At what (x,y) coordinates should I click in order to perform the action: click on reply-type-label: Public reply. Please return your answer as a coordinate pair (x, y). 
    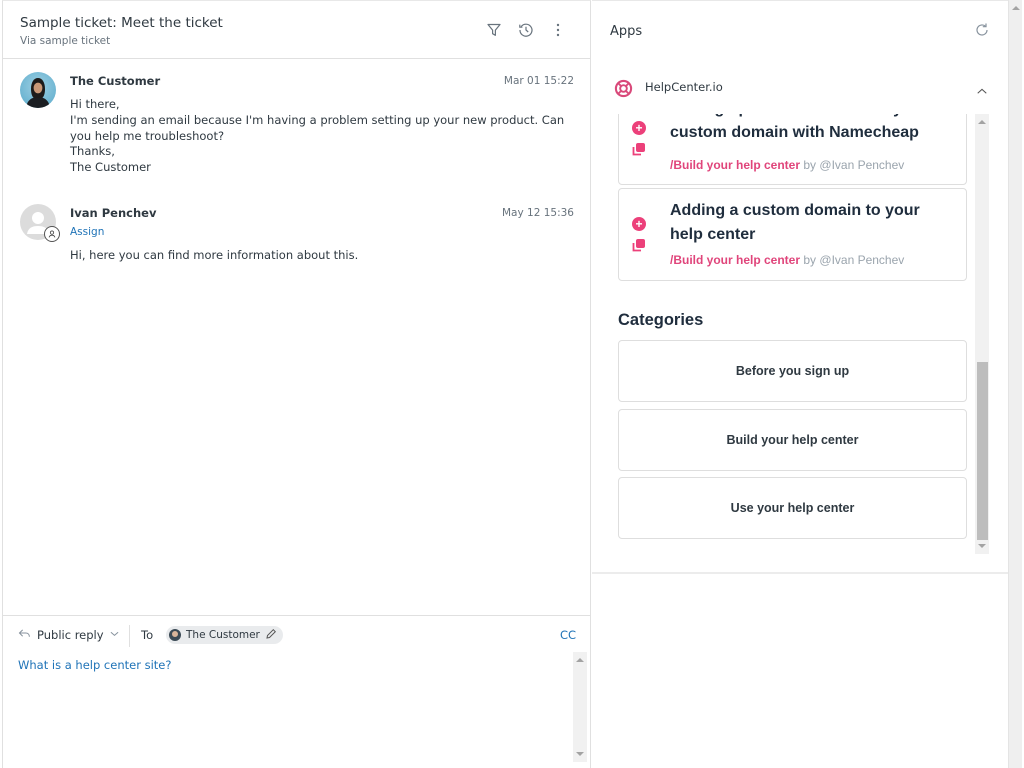
    Looking at the image, I should click on (70, 635).